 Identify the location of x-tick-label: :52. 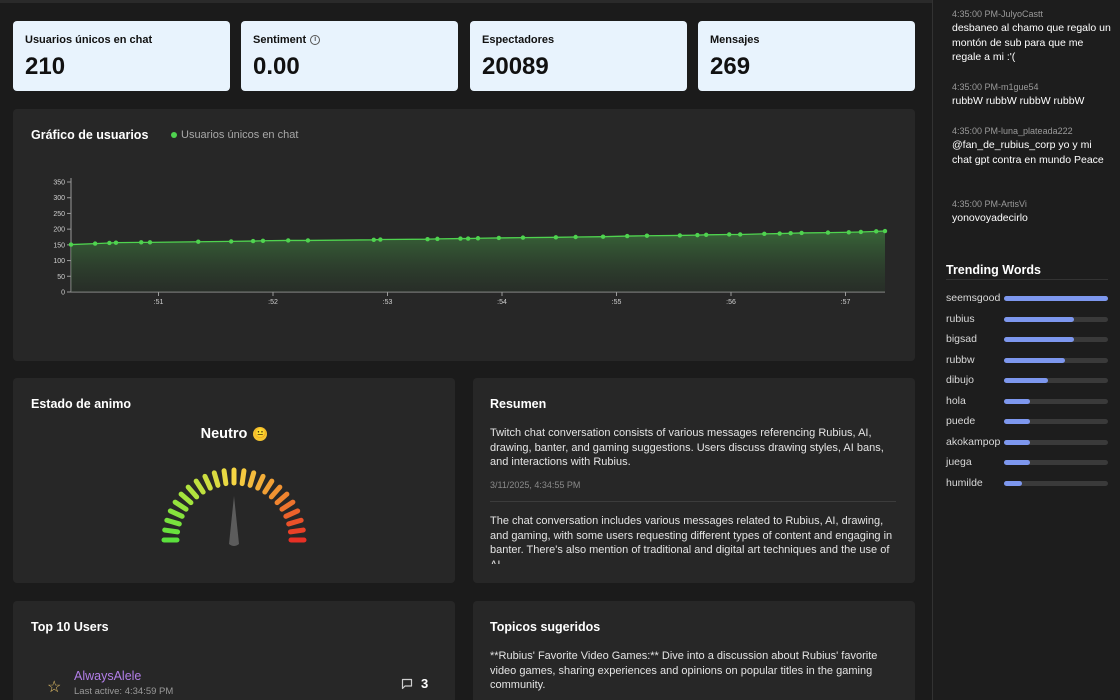
(273, 302).